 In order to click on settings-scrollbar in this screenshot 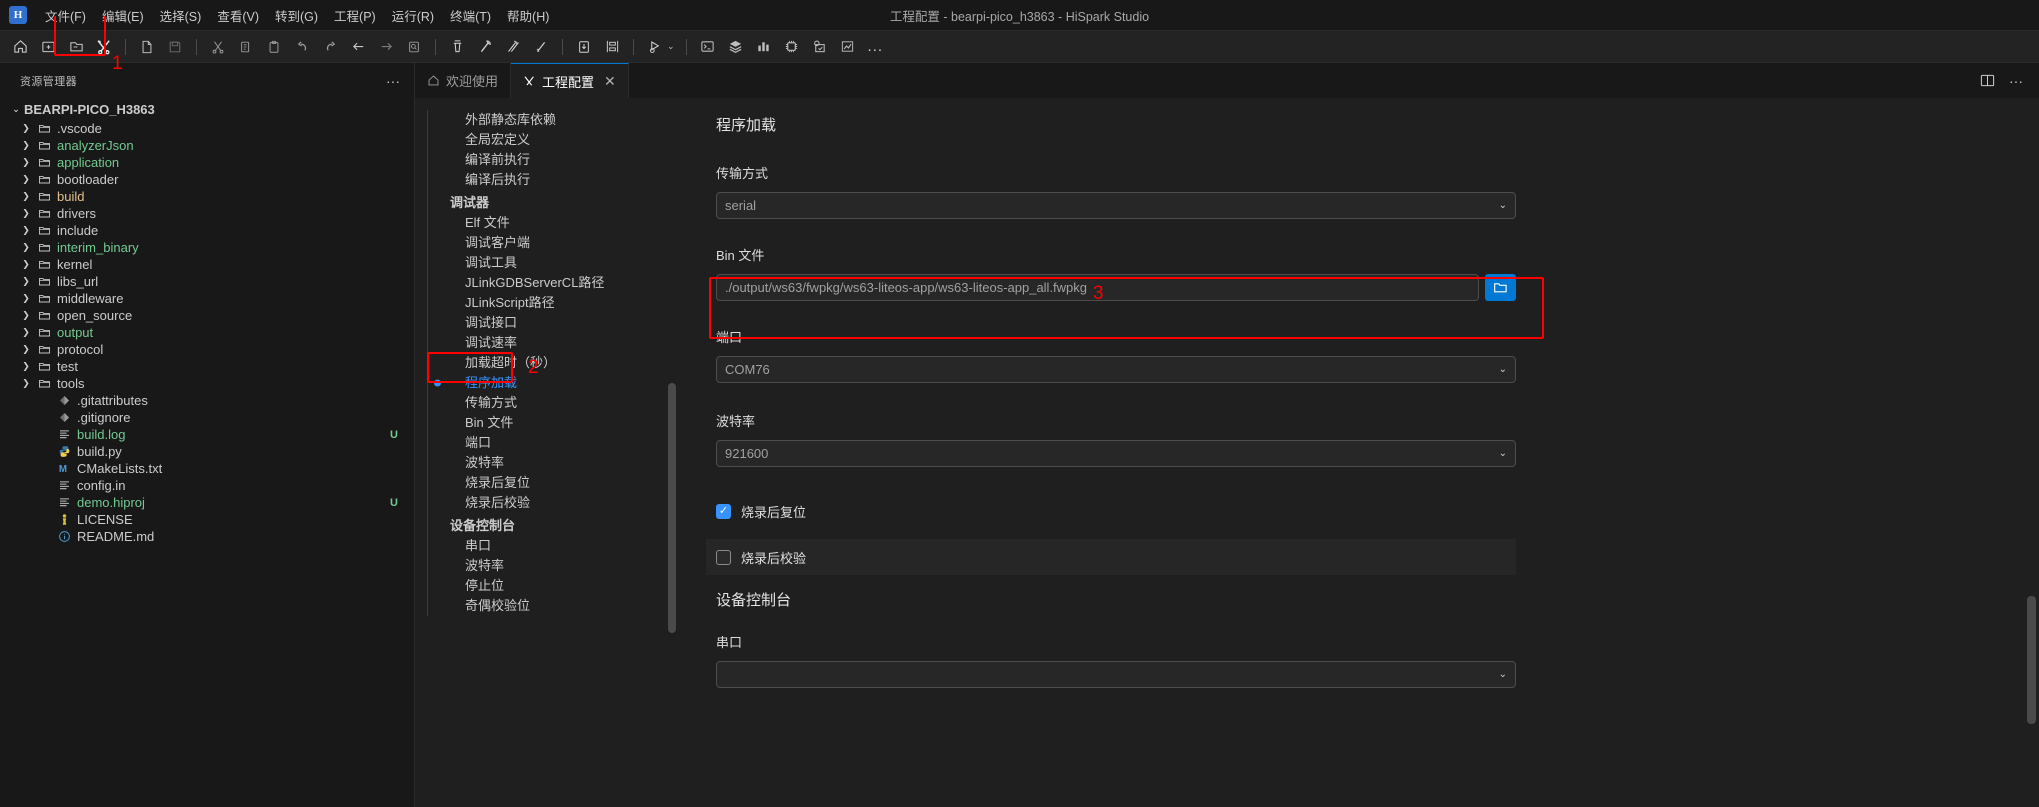, I will do `click(2031, 660)`.